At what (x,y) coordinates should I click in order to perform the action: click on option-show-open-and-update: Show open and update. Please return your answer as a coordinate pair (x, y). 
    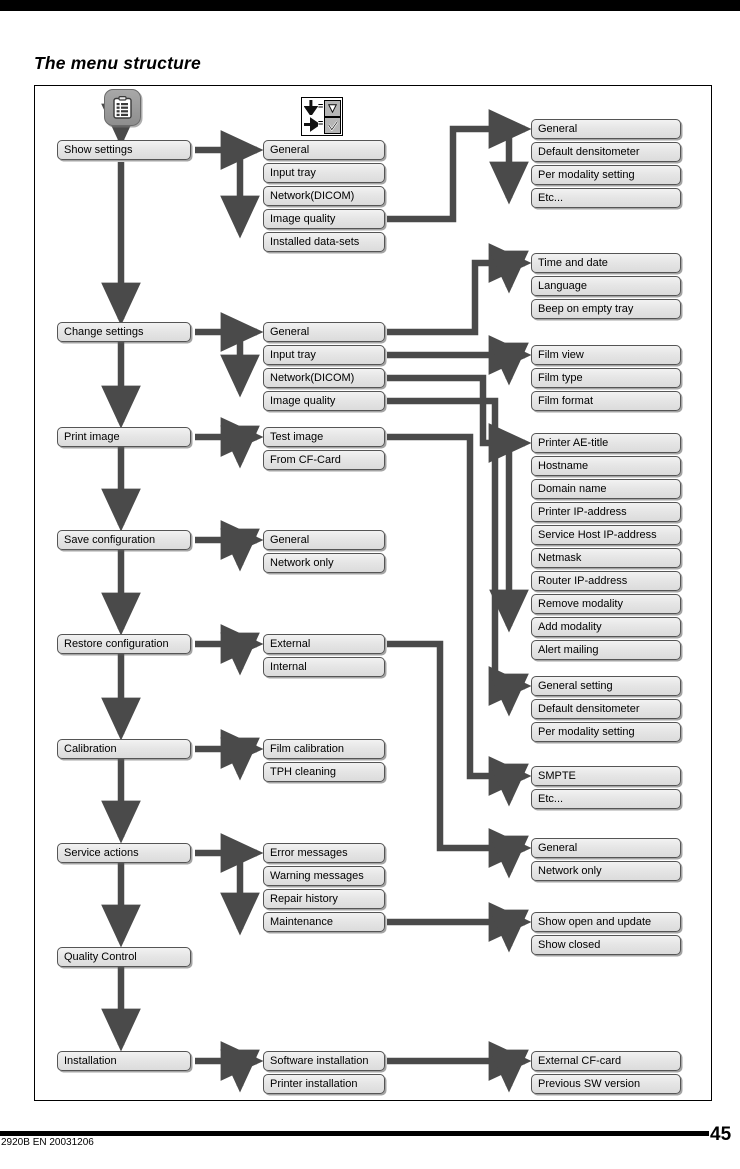
    Looking at the image, I should click on (606, 922).